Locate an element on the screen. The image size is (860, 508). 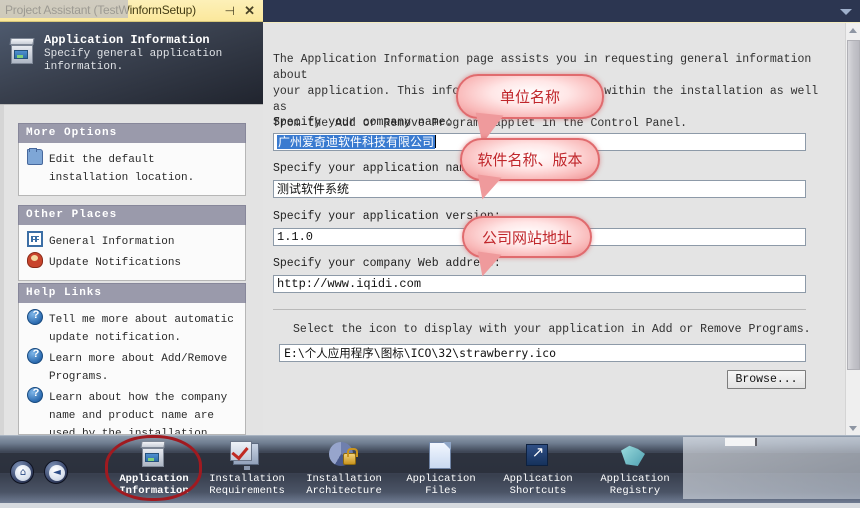
panel-title: Other Places is located at coordinates (132, 215).